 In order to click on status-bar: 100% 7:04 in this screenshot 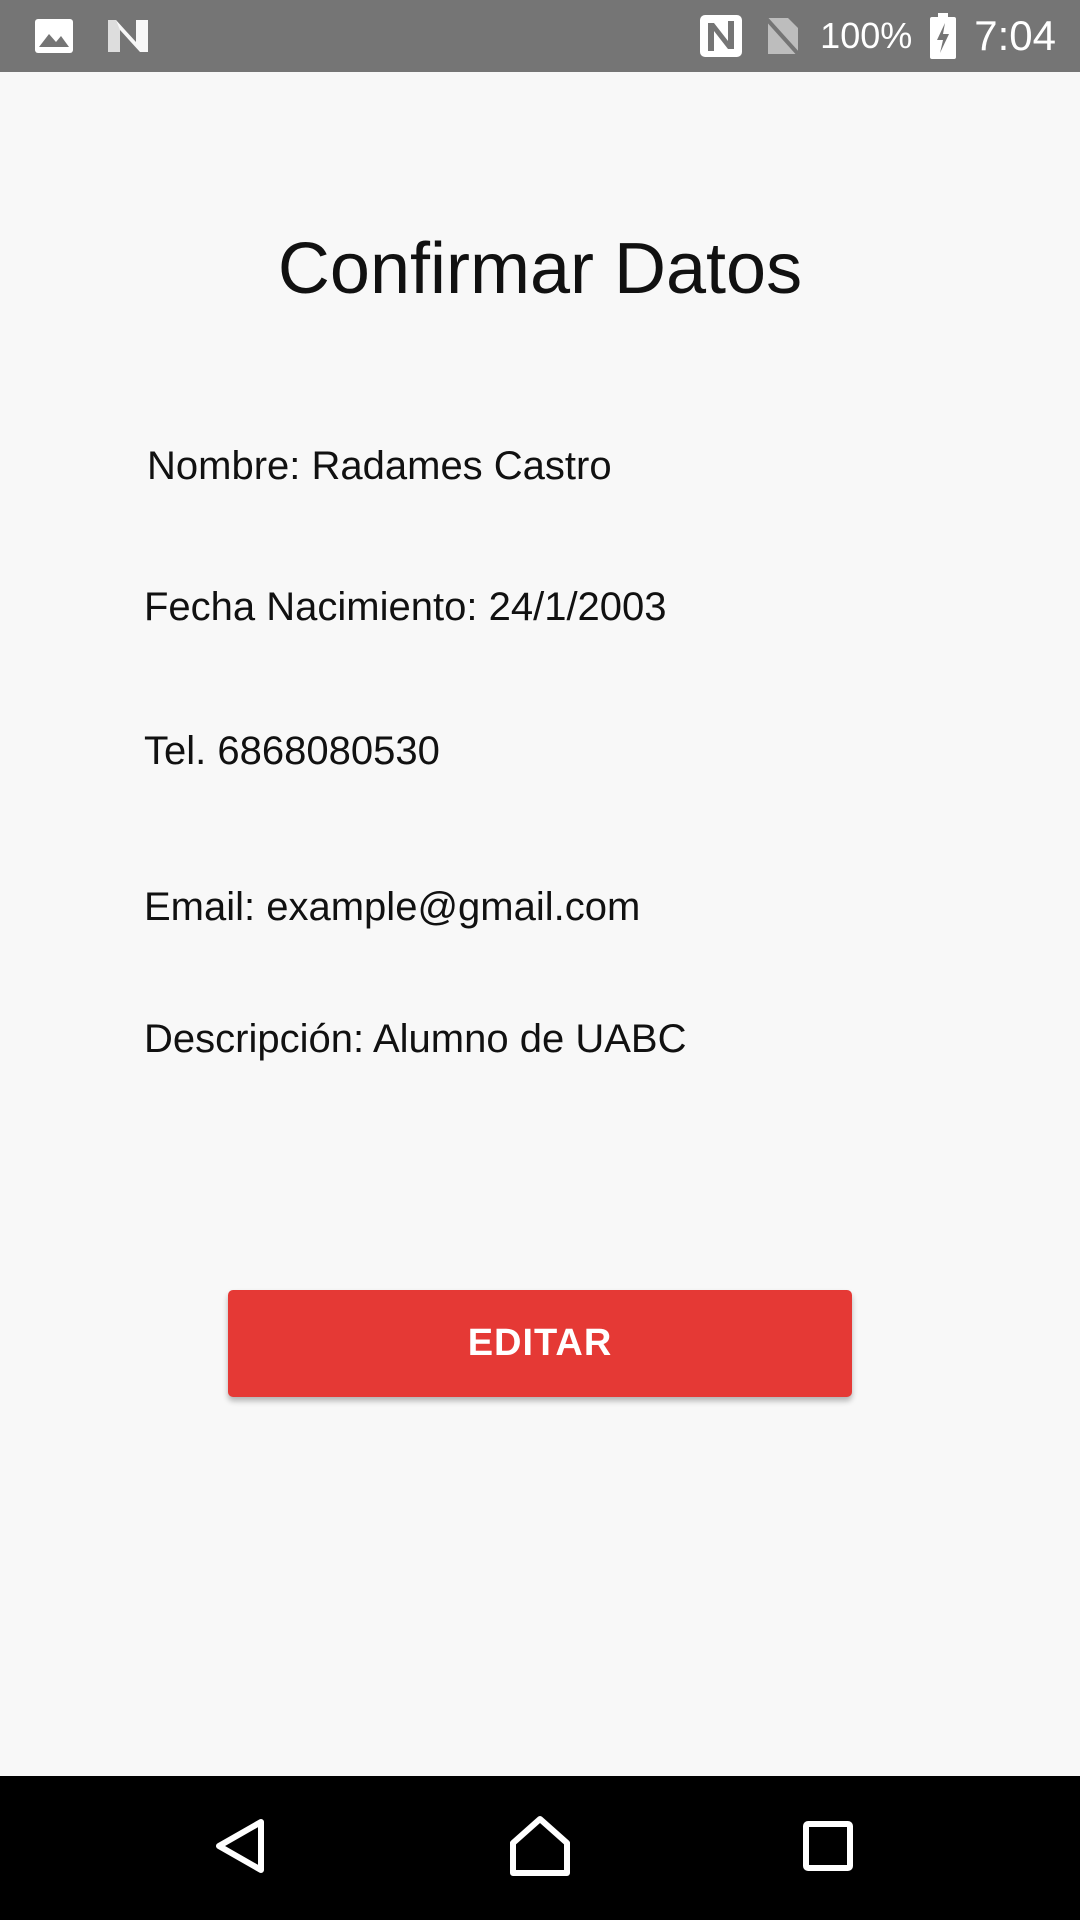, I will do `click(540, 36)`.